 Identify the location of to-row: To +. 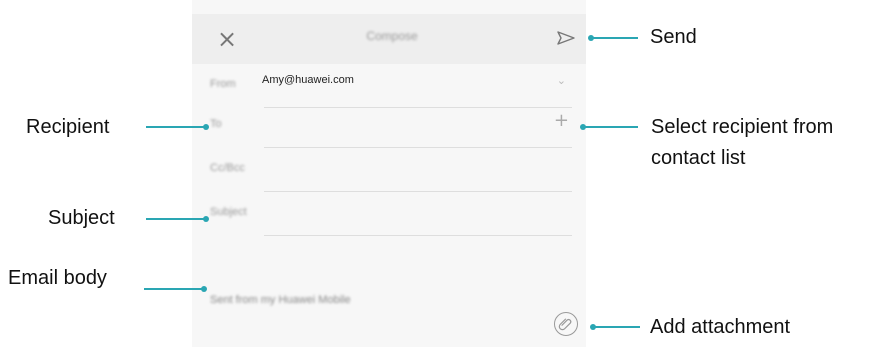
(389, 126).